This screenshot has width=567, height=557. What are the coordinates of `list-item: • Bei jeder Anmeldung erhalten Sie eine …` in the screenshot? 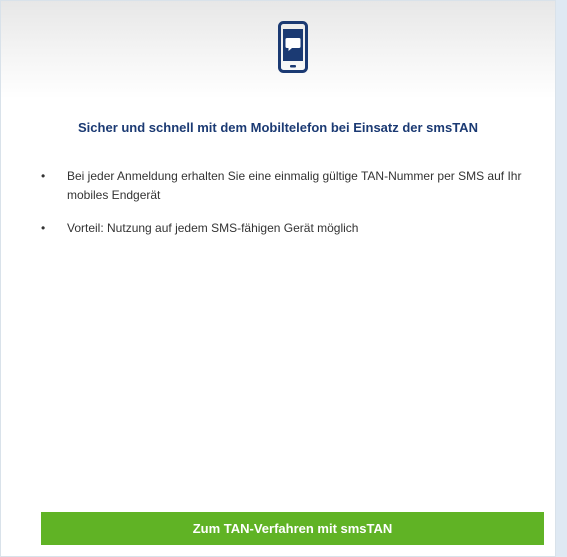 It's located at (291, 186).